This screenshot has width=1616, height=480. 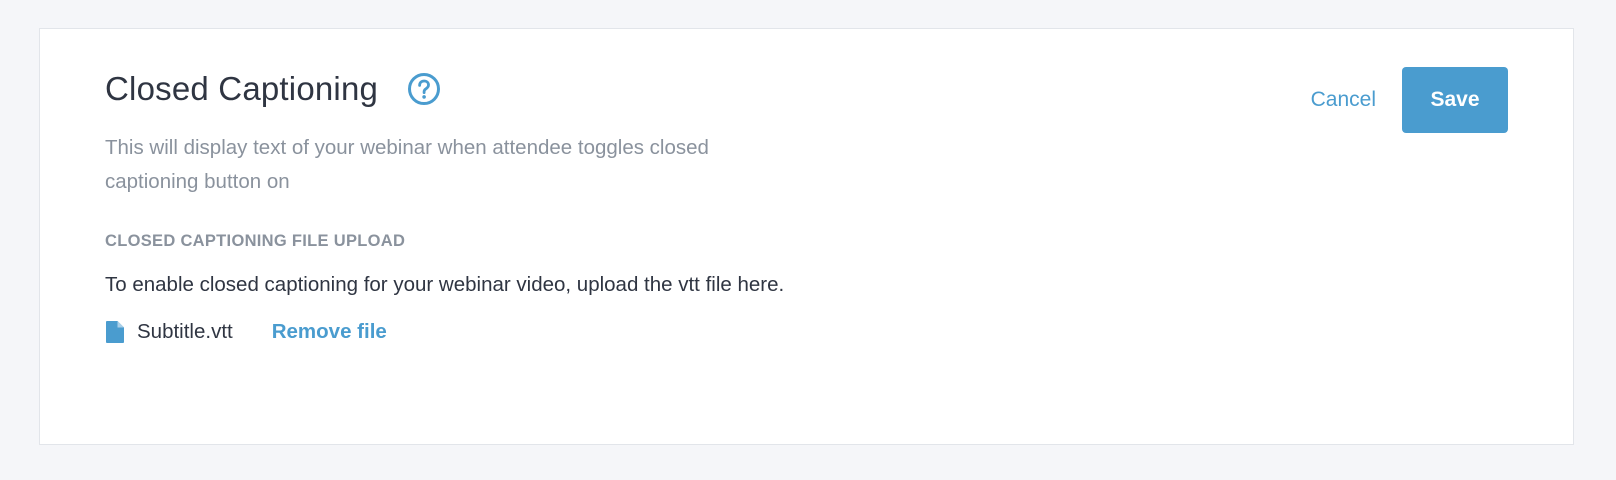 What do you see at coordinates (1343, 100) in the screenshot?
I see `cancel-button: Cancel` at bounding box center [1343, 100].